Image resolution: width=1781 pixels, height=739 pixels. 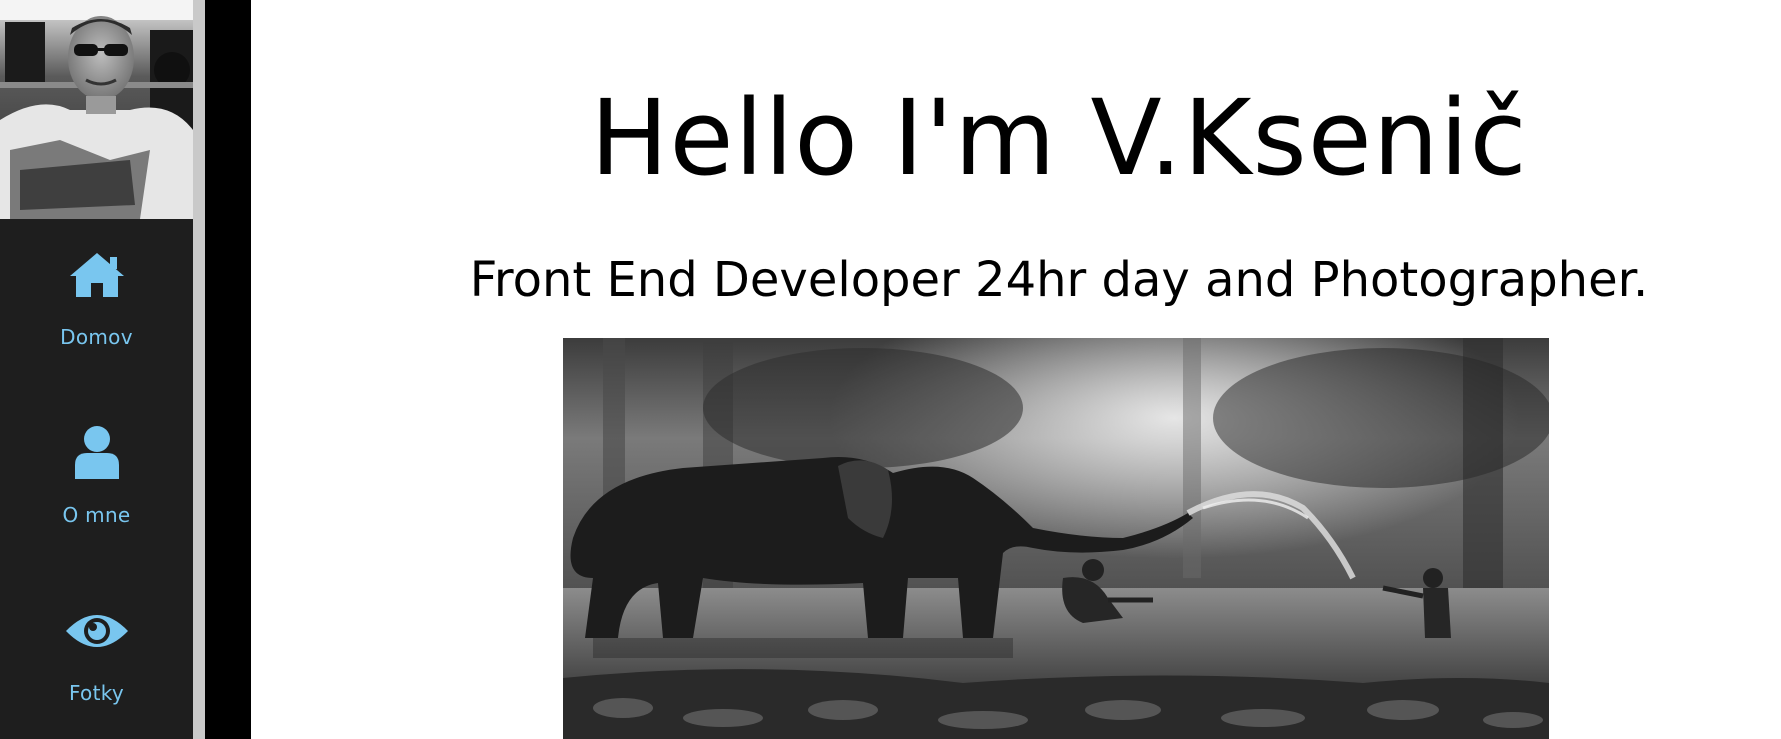 I want to click on sidebar-item-label: Domov, so click(x=96, y=337).